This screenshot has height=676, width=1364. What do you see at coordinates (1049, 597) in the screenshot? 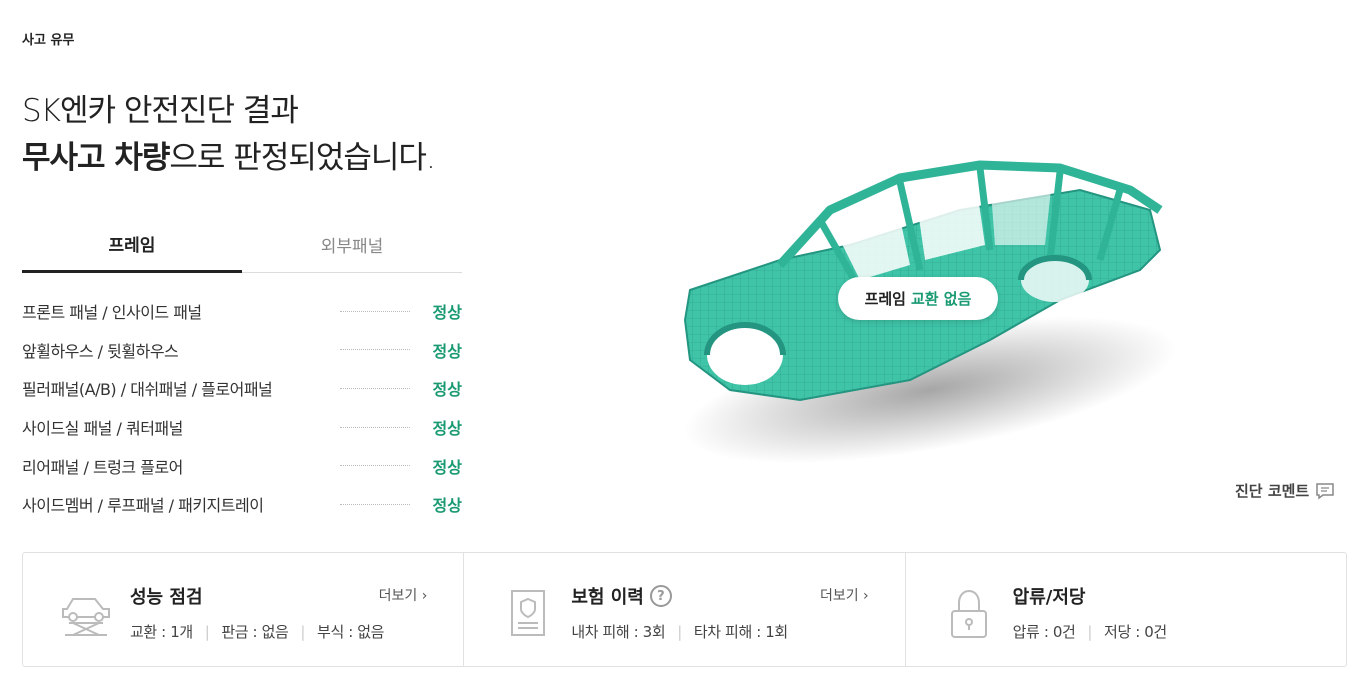
I see `seizure-title: 압류/저당` at bounding box center [1049, 597].